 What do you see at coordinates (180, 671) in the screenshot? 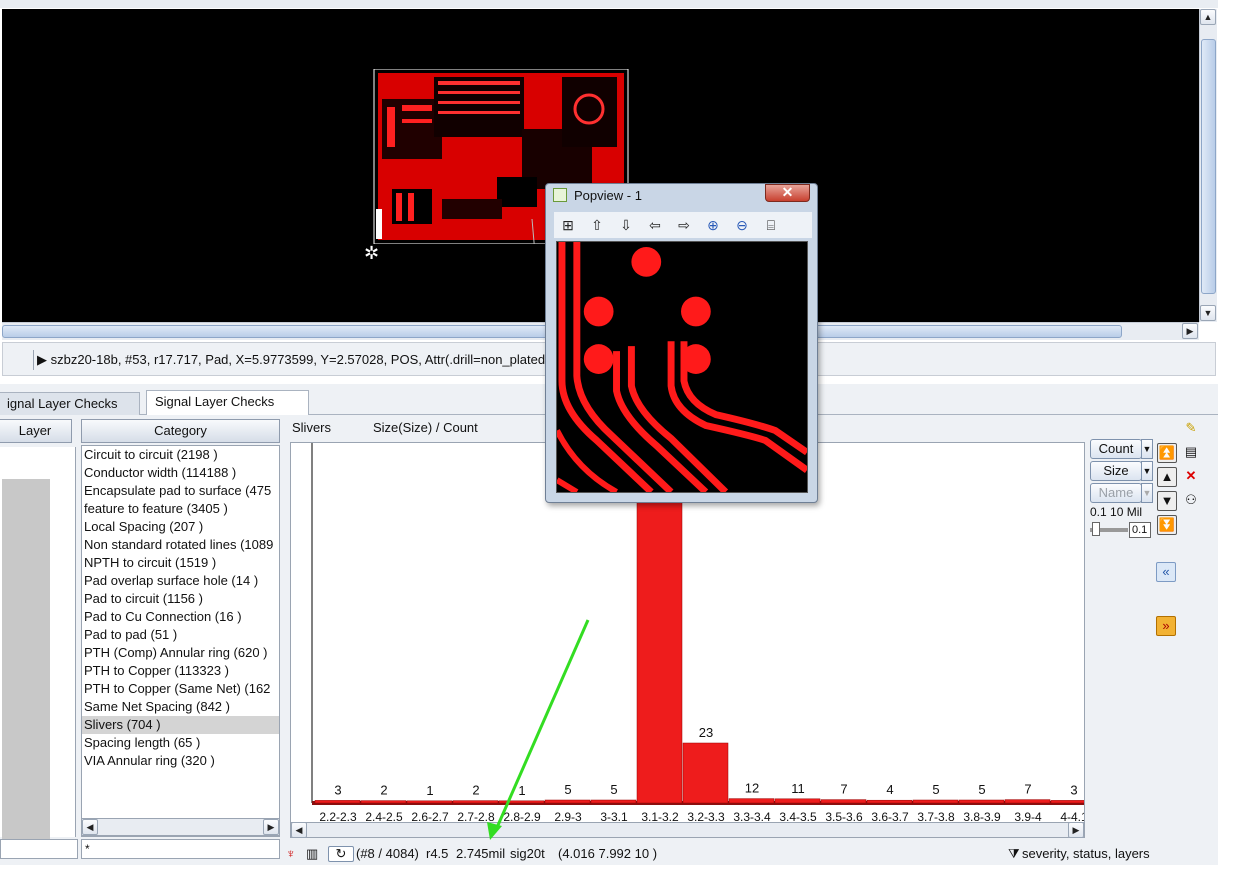
I see `list-item: PTH to Copper (113323 )` at bounding box center [180, 671].